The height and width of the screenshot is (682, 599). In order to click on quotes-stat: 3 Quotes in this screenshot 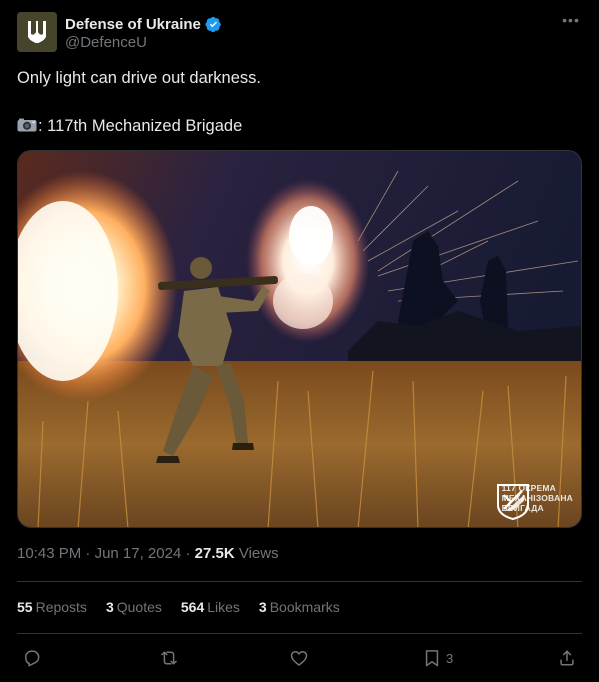, I will do `click(134, 607)`.